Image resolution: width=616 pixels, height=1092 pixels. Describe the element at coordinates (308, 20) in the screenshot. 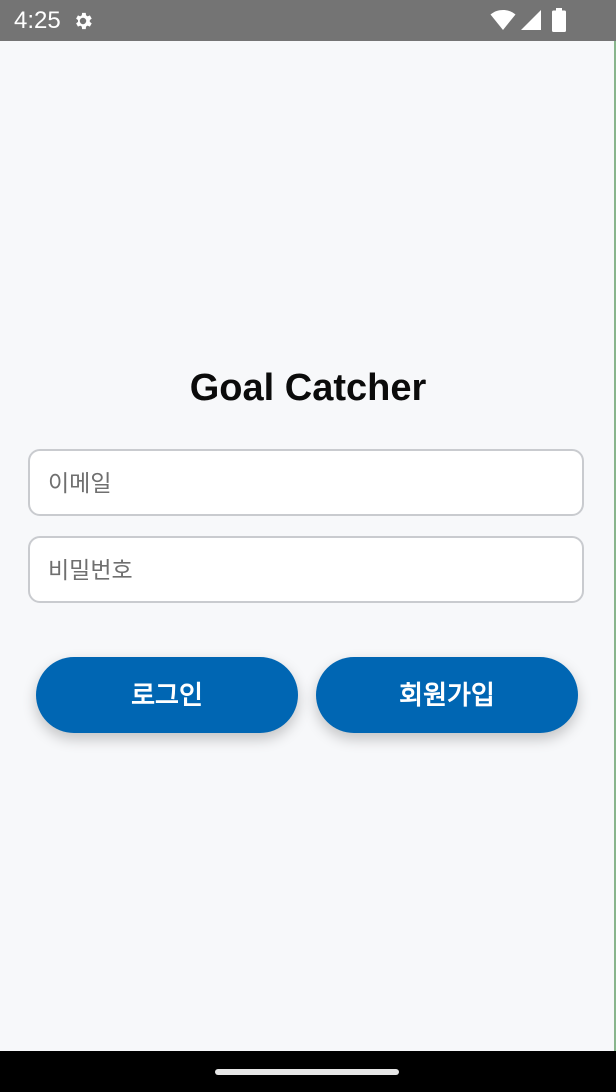

I see `status-bar: 4:25` at that location.